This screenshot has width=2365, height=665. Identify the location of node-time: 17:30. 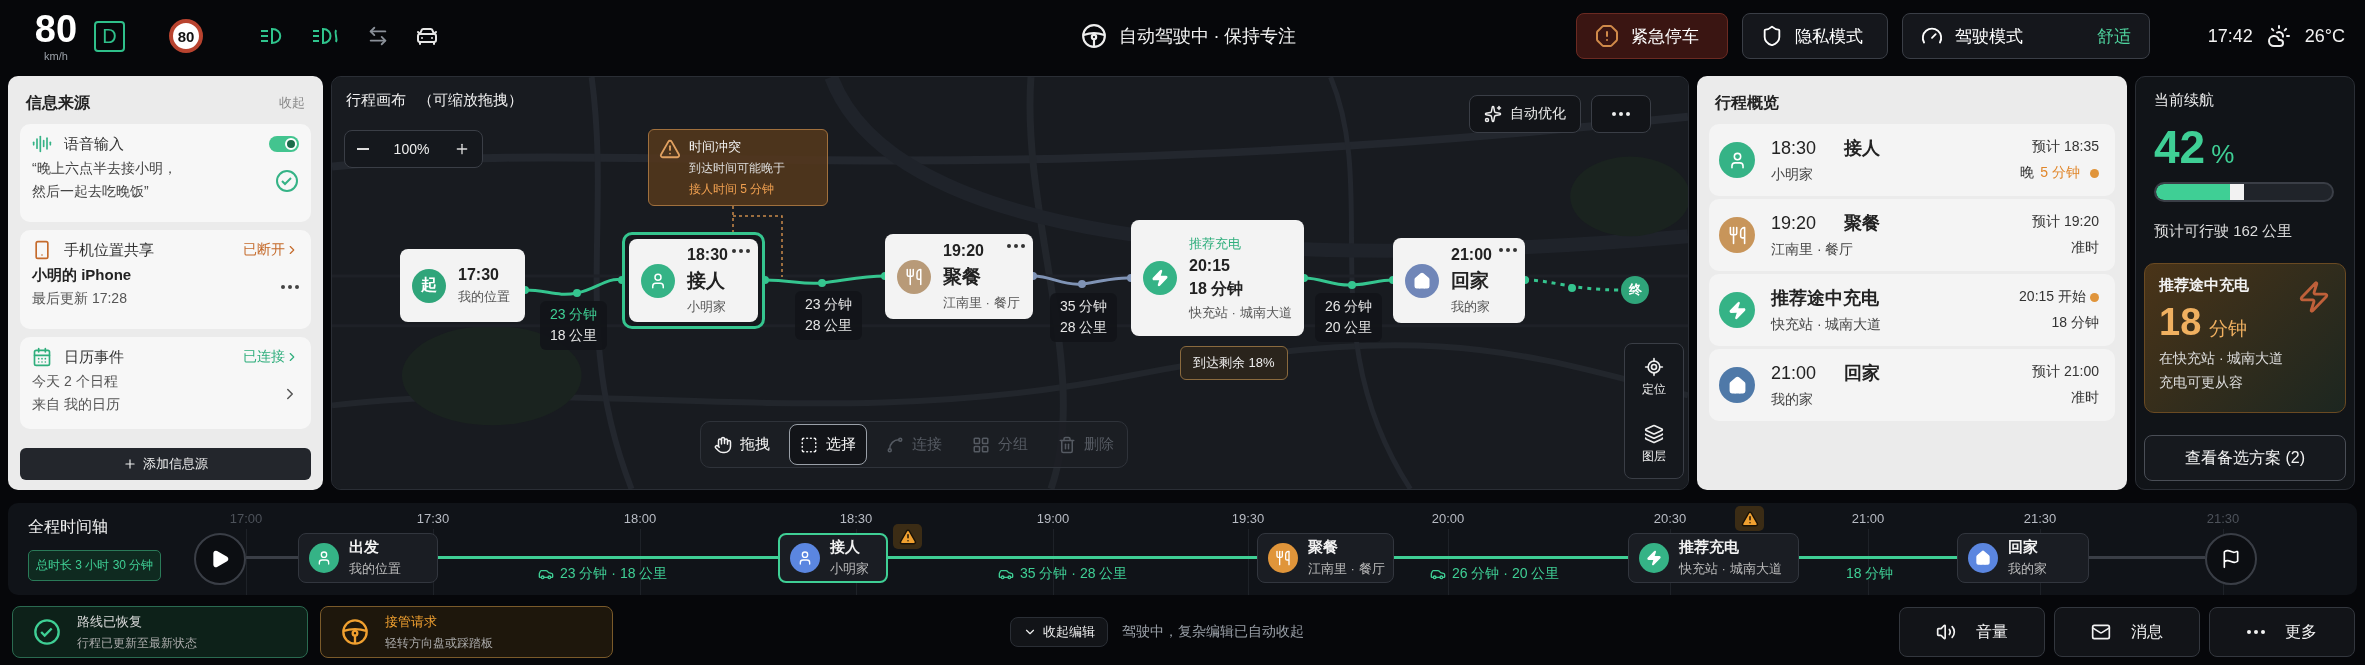
(478, 274).